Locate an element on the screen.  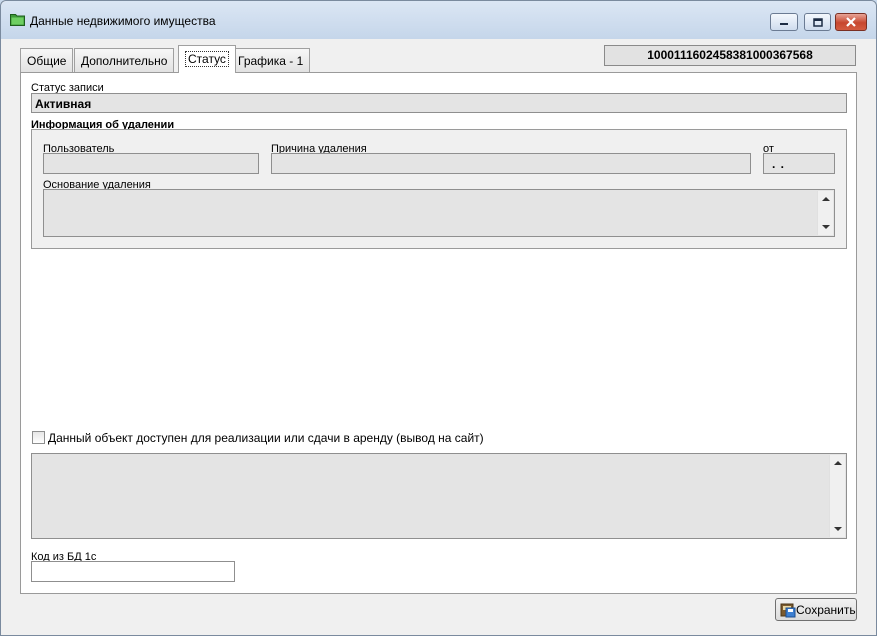
tab-label: Статус is located at coordinates (207, 59).